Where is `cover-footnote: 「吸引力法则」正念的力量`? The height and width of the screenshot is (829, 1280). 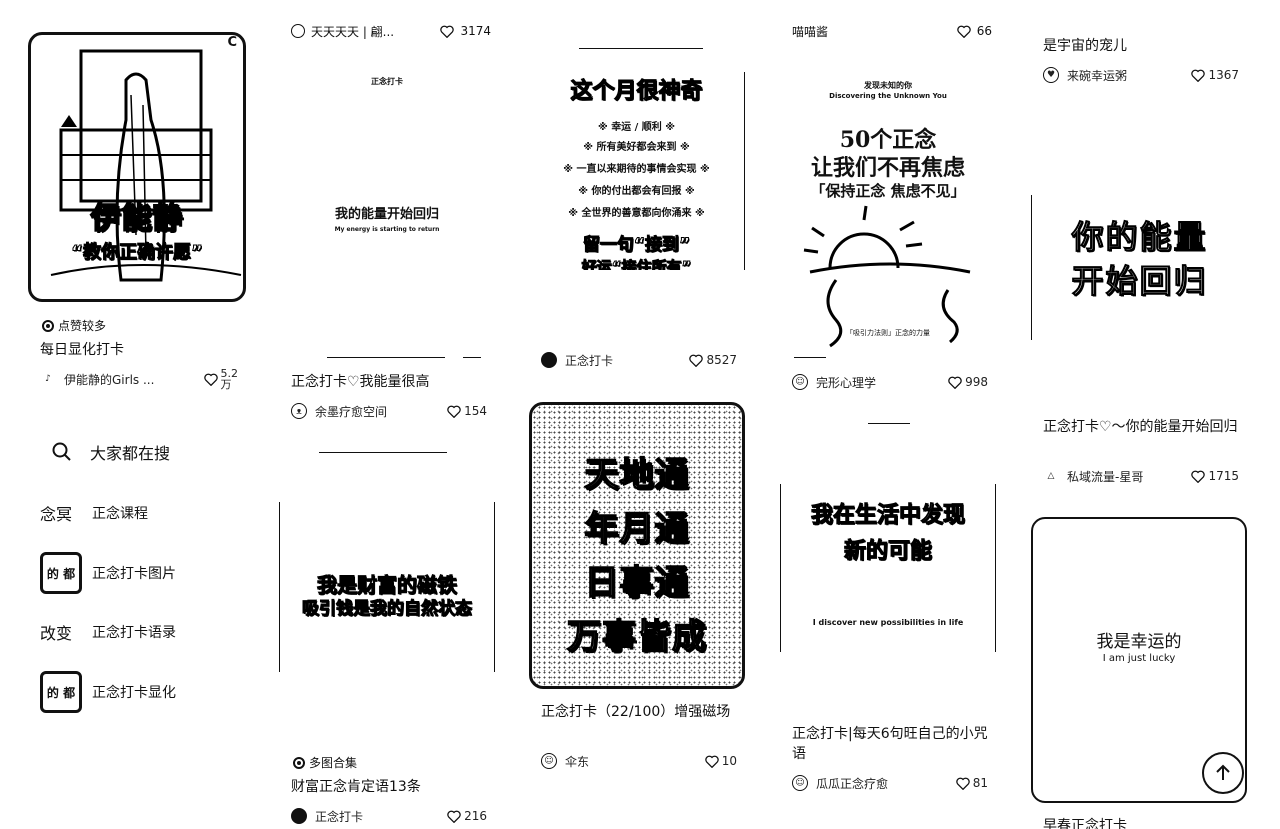 cover-footnote: 「吸引力法则」正念的力量 is located at coordinates (888, 333).